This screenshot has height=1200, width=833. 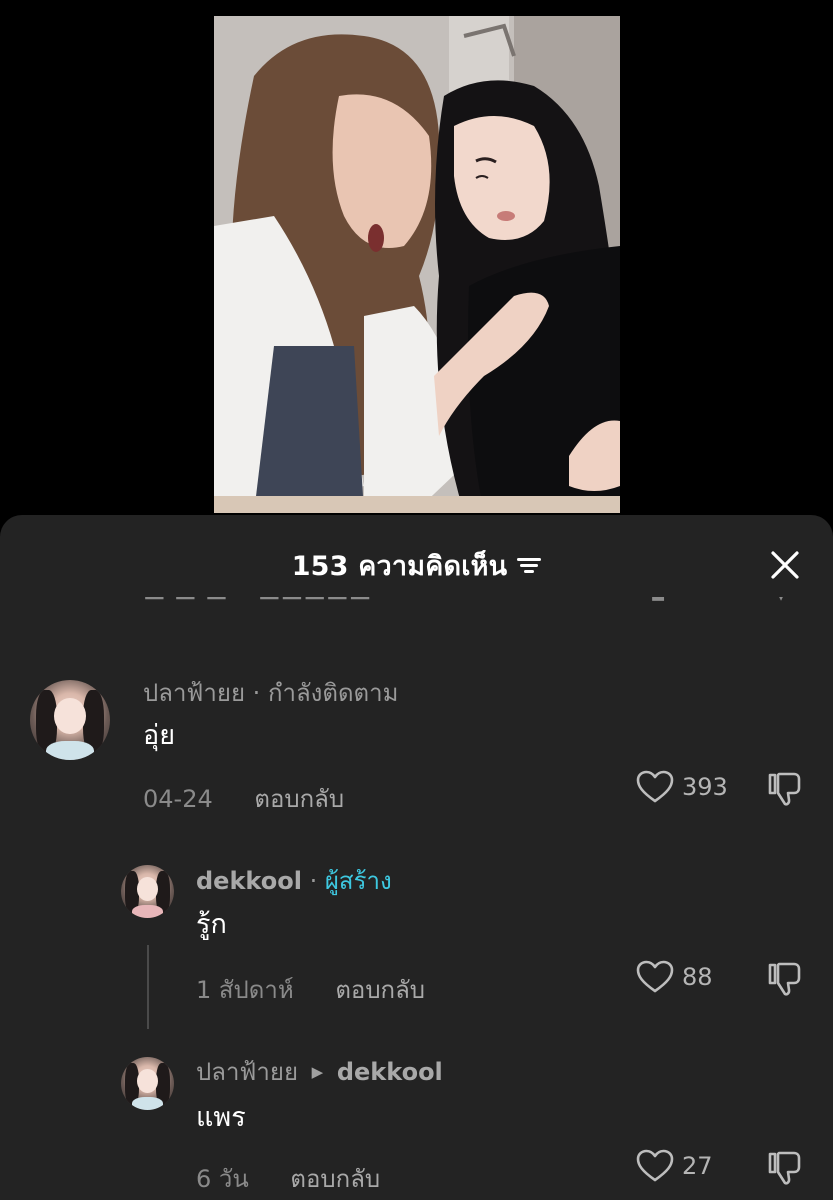 What do you see at coordinates (781, 602) in the screenshot?
I see `scrolled-off-dislike: ▾` at bounding box center [781, 602].